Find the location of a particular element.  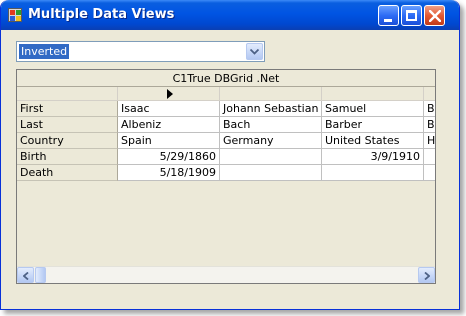

record-selector-row is located at coordinates (226, 94).